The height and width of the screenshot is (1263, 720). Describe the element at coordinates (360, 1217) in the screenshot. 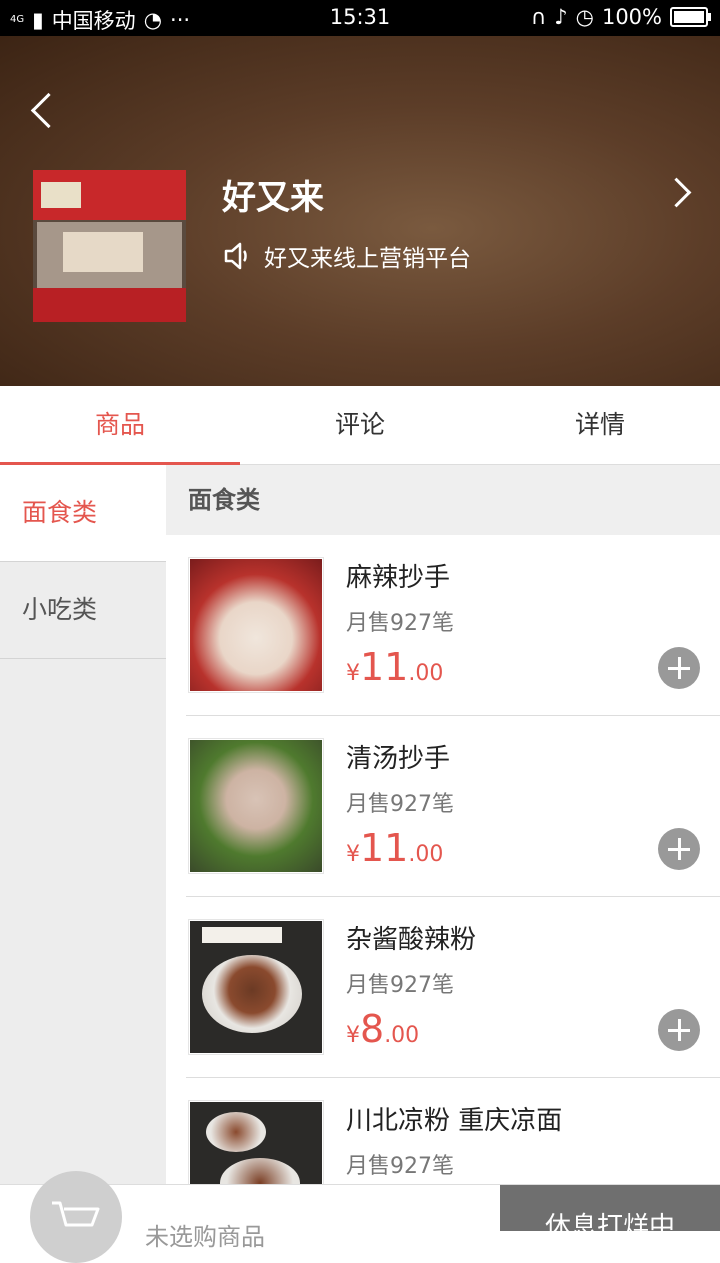

I see `cart-bar: 未选购商品 休息打烊中` at that location.